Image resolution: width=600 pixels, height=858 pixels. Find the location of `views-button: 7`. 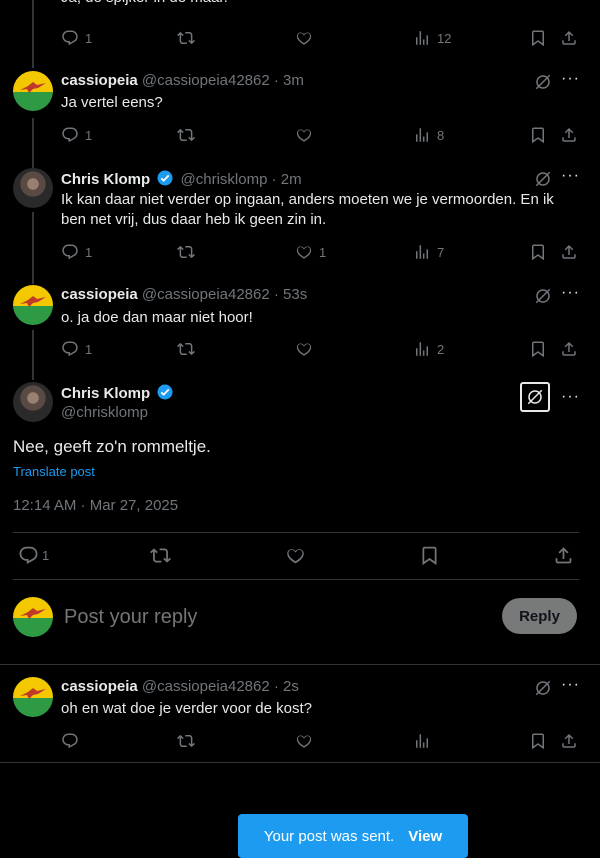

views-button: 7 is located at coordinates (428, 252).